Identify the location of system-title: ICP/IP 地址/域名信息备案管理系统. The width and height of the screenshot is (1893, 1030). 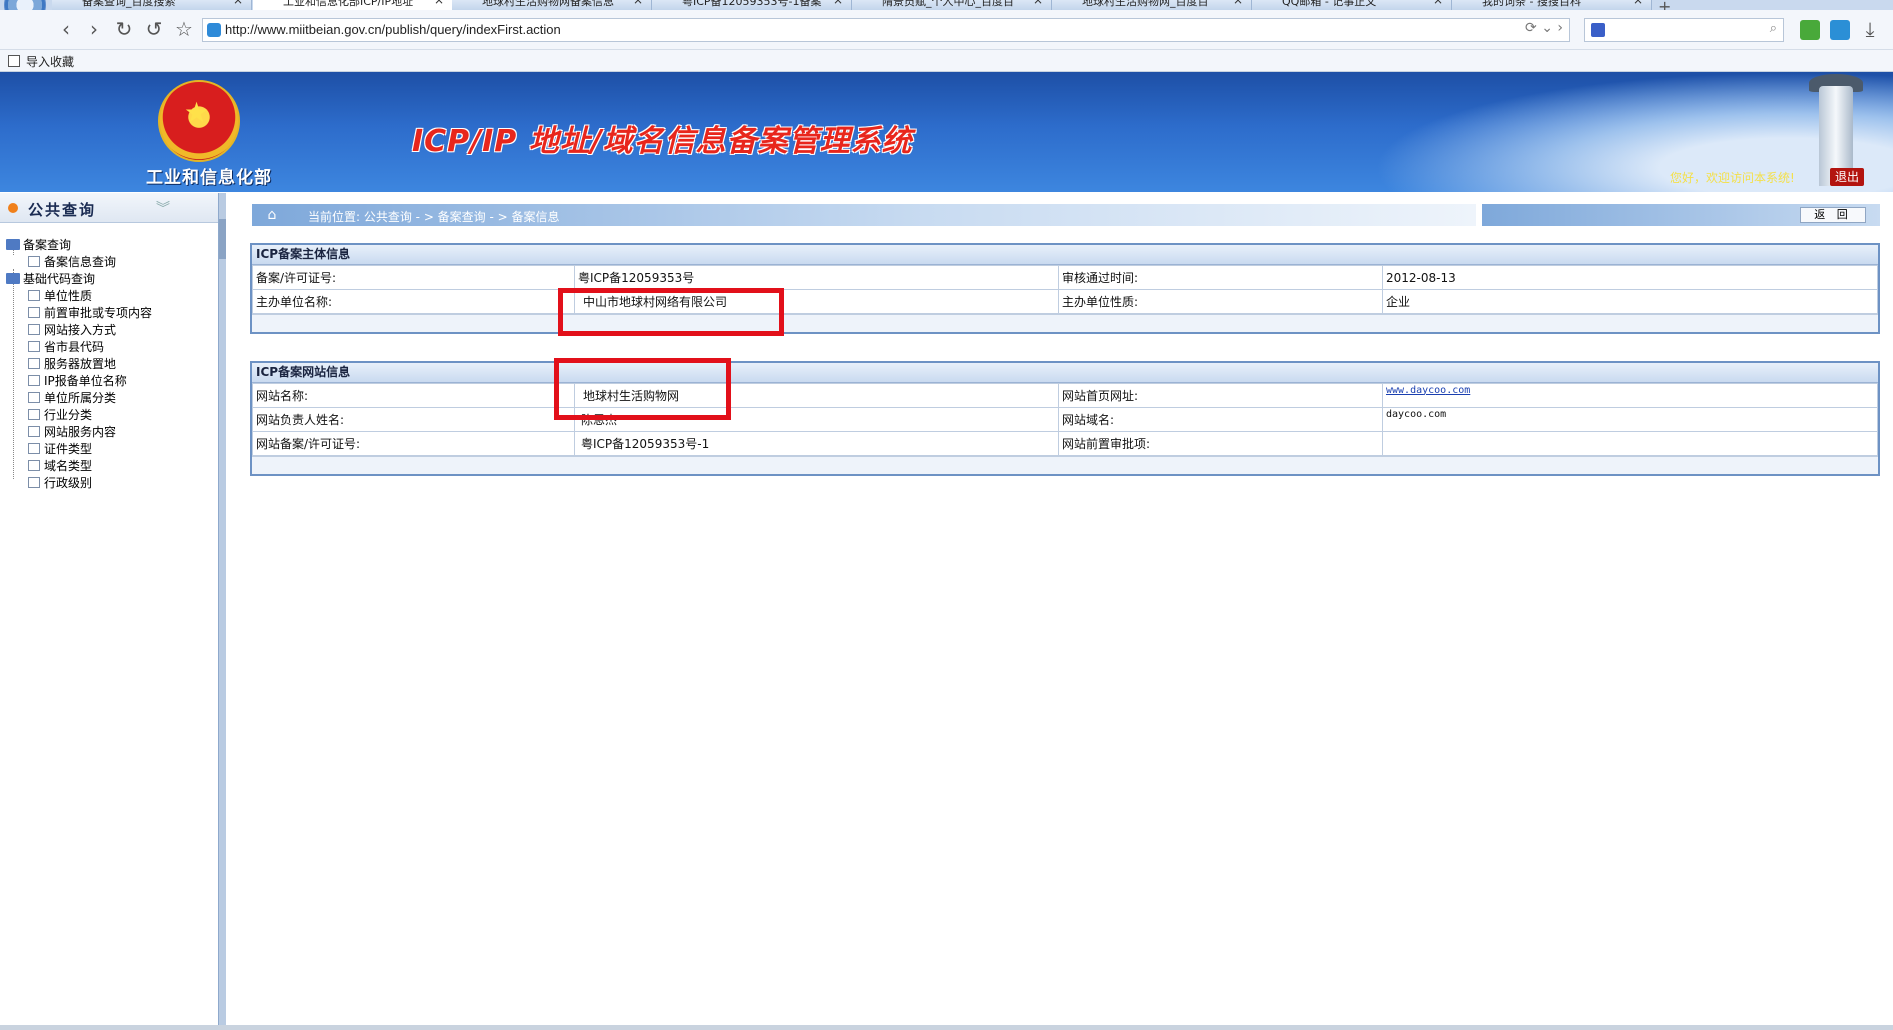
(662, 141).